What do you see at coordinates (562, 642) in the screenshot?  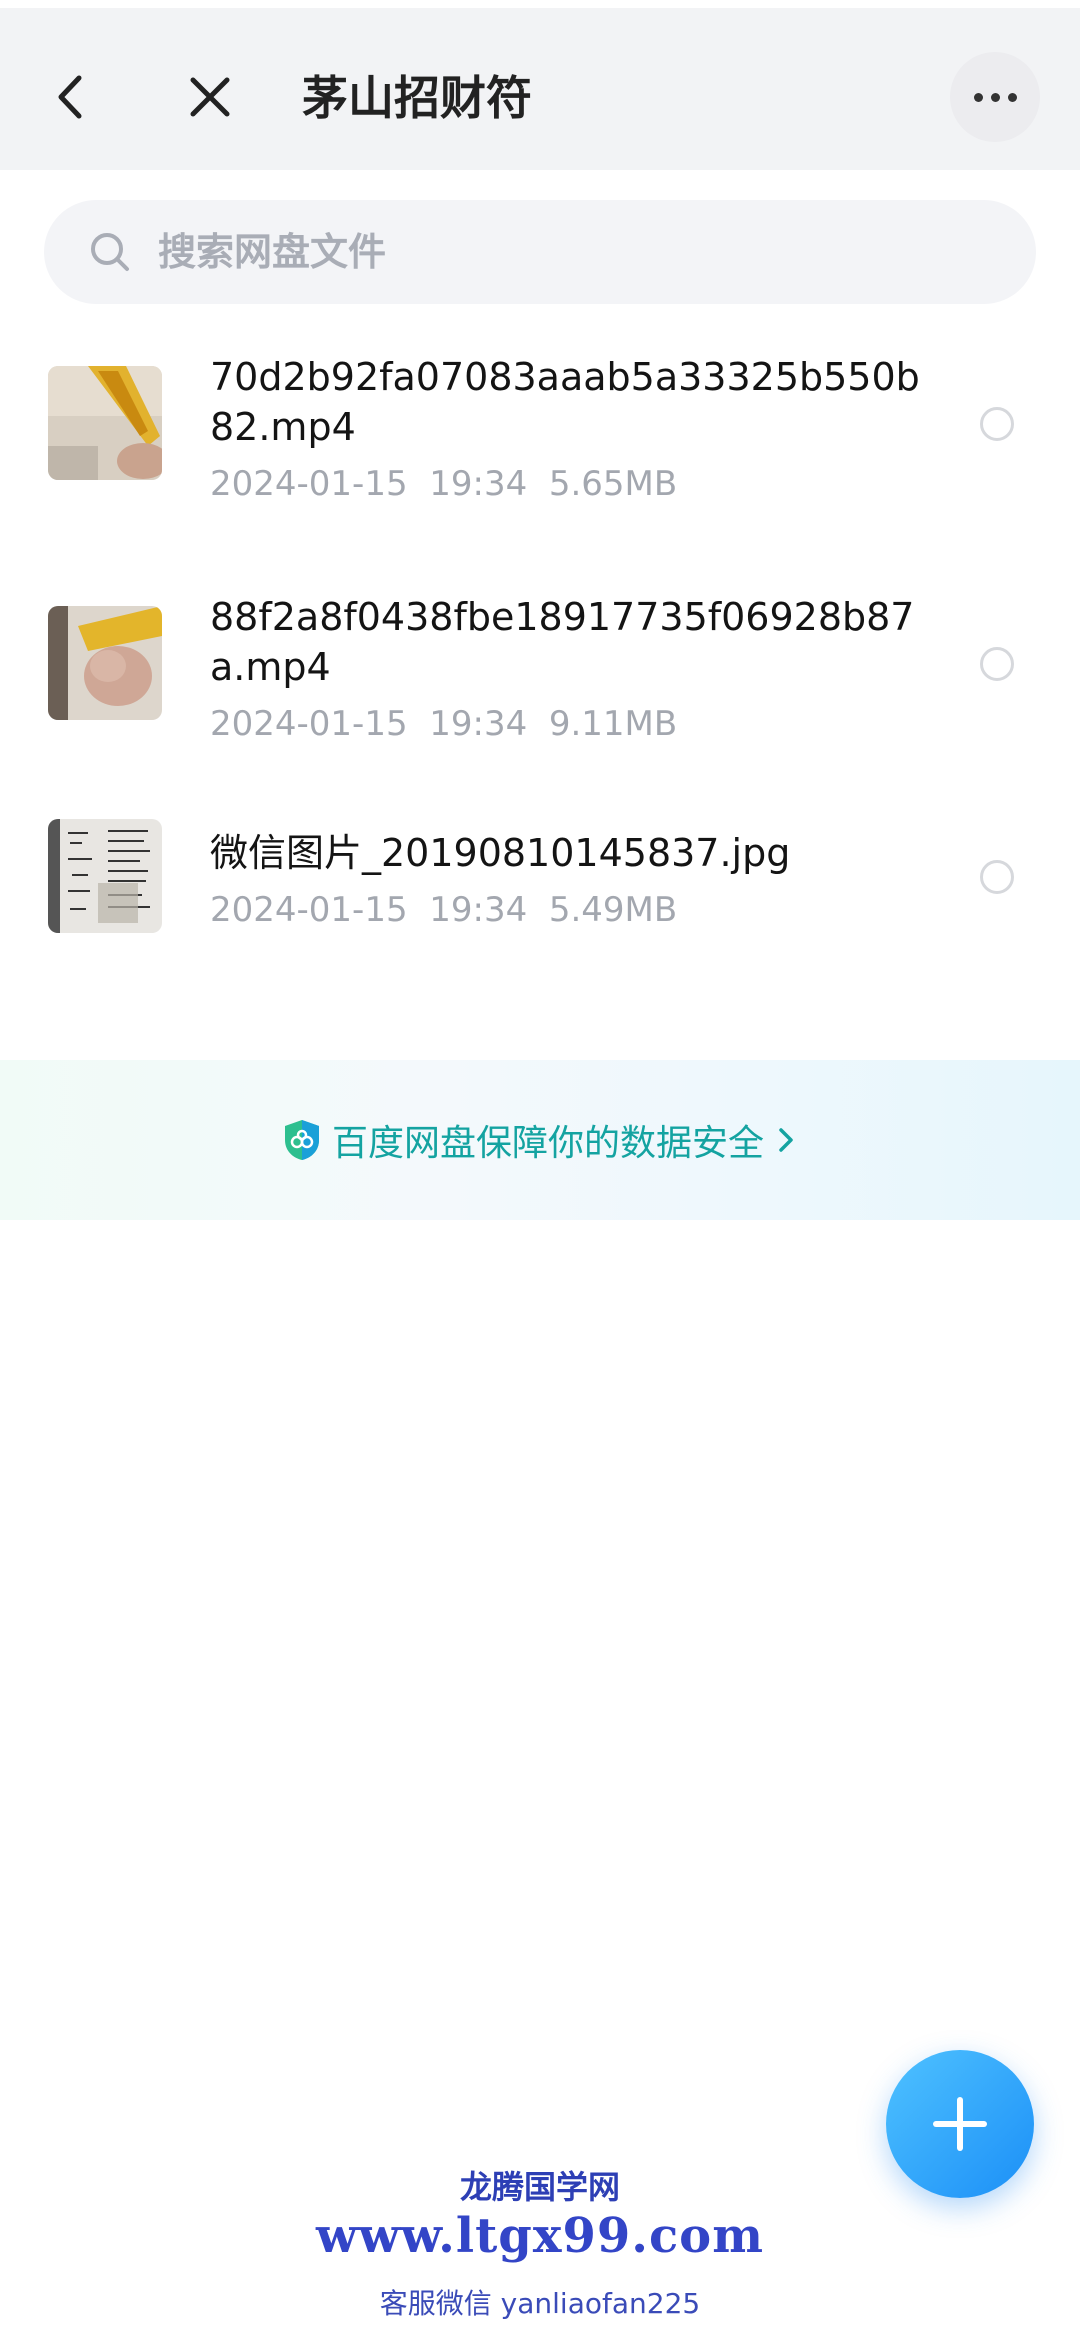 I see `file-name: 88f2a8f0438fbe18917735f06928b87a.mp4` at bounding box center [562, 642].